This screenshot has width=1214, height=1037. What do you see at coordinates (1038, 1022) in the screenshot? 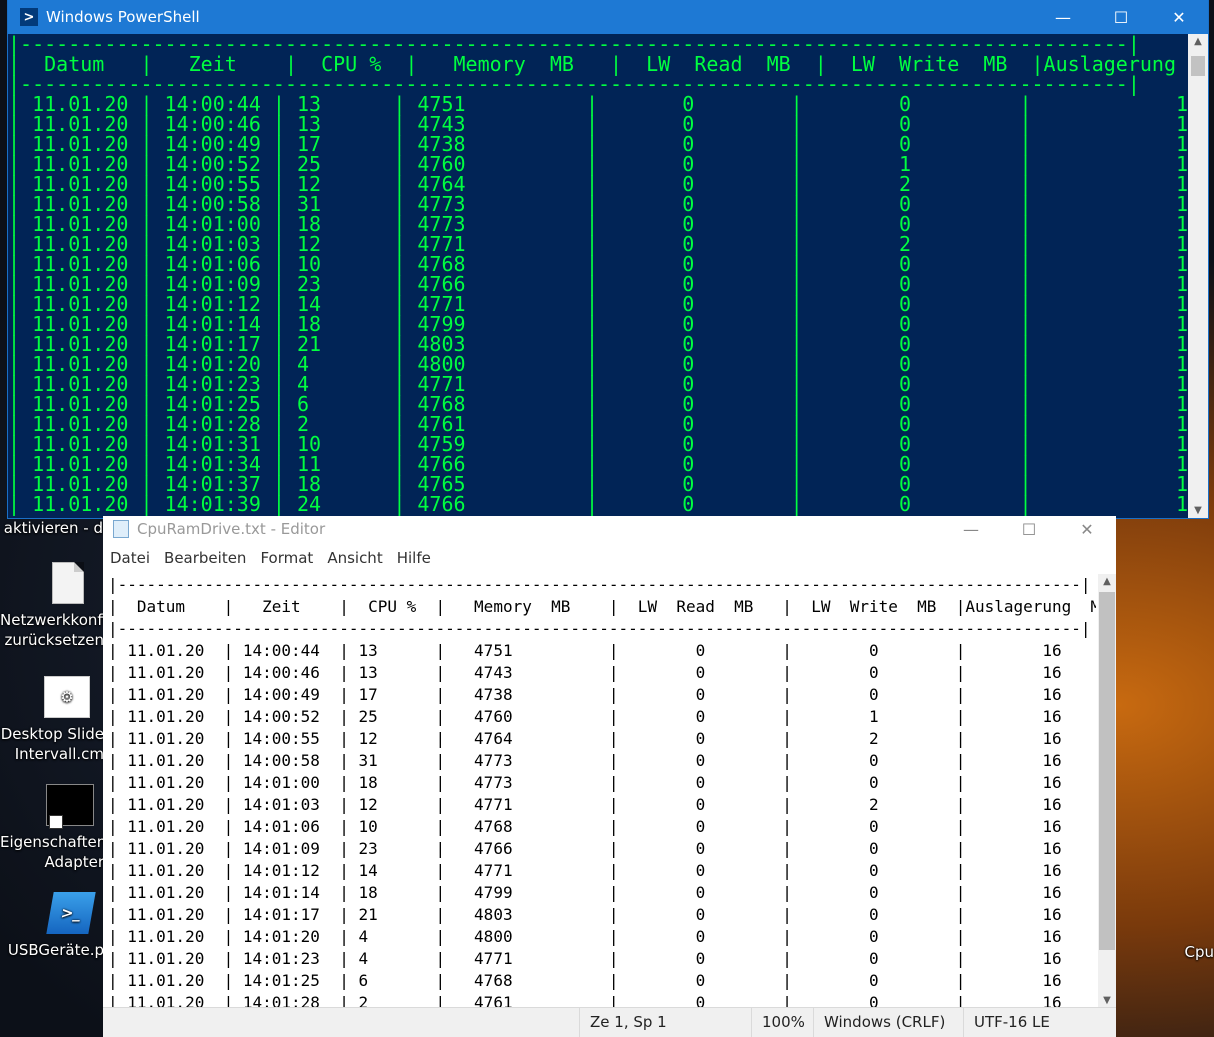
I see `encoding: UTF-16 LE` at bounding box center [1038, 1022].